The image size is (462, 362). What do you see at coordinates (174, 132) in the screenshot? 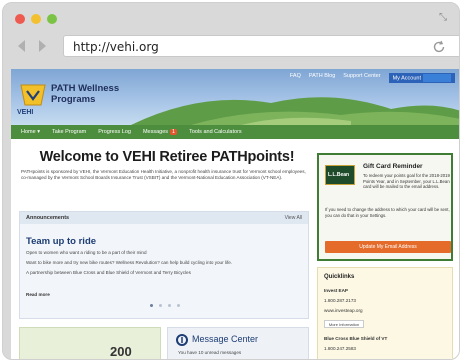
I see `messages-count-badge: 1` at bounding box center [174, 132].